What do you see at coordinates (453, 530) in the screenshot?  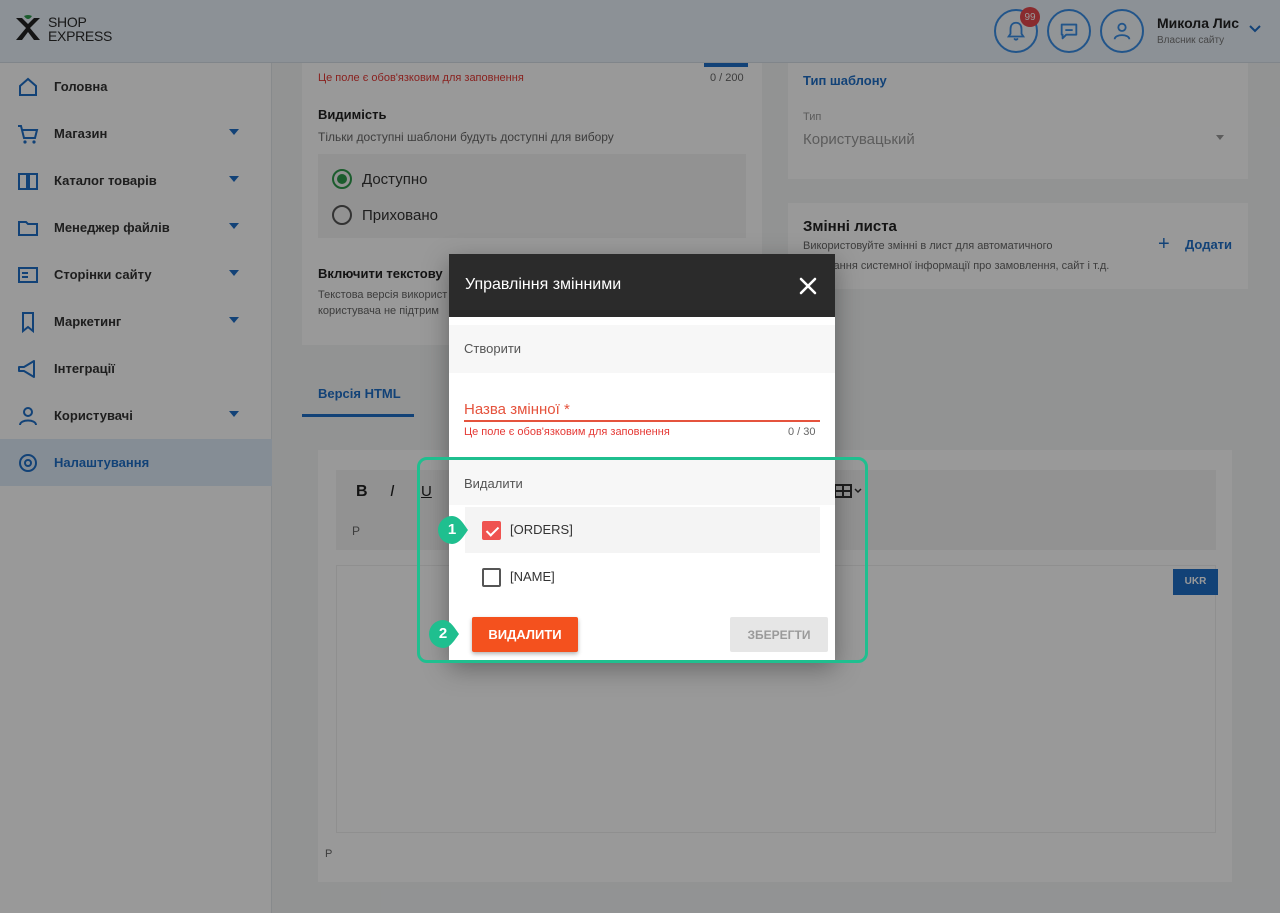 I see `step-badge-1: 1` at bounding box center [453, 530].